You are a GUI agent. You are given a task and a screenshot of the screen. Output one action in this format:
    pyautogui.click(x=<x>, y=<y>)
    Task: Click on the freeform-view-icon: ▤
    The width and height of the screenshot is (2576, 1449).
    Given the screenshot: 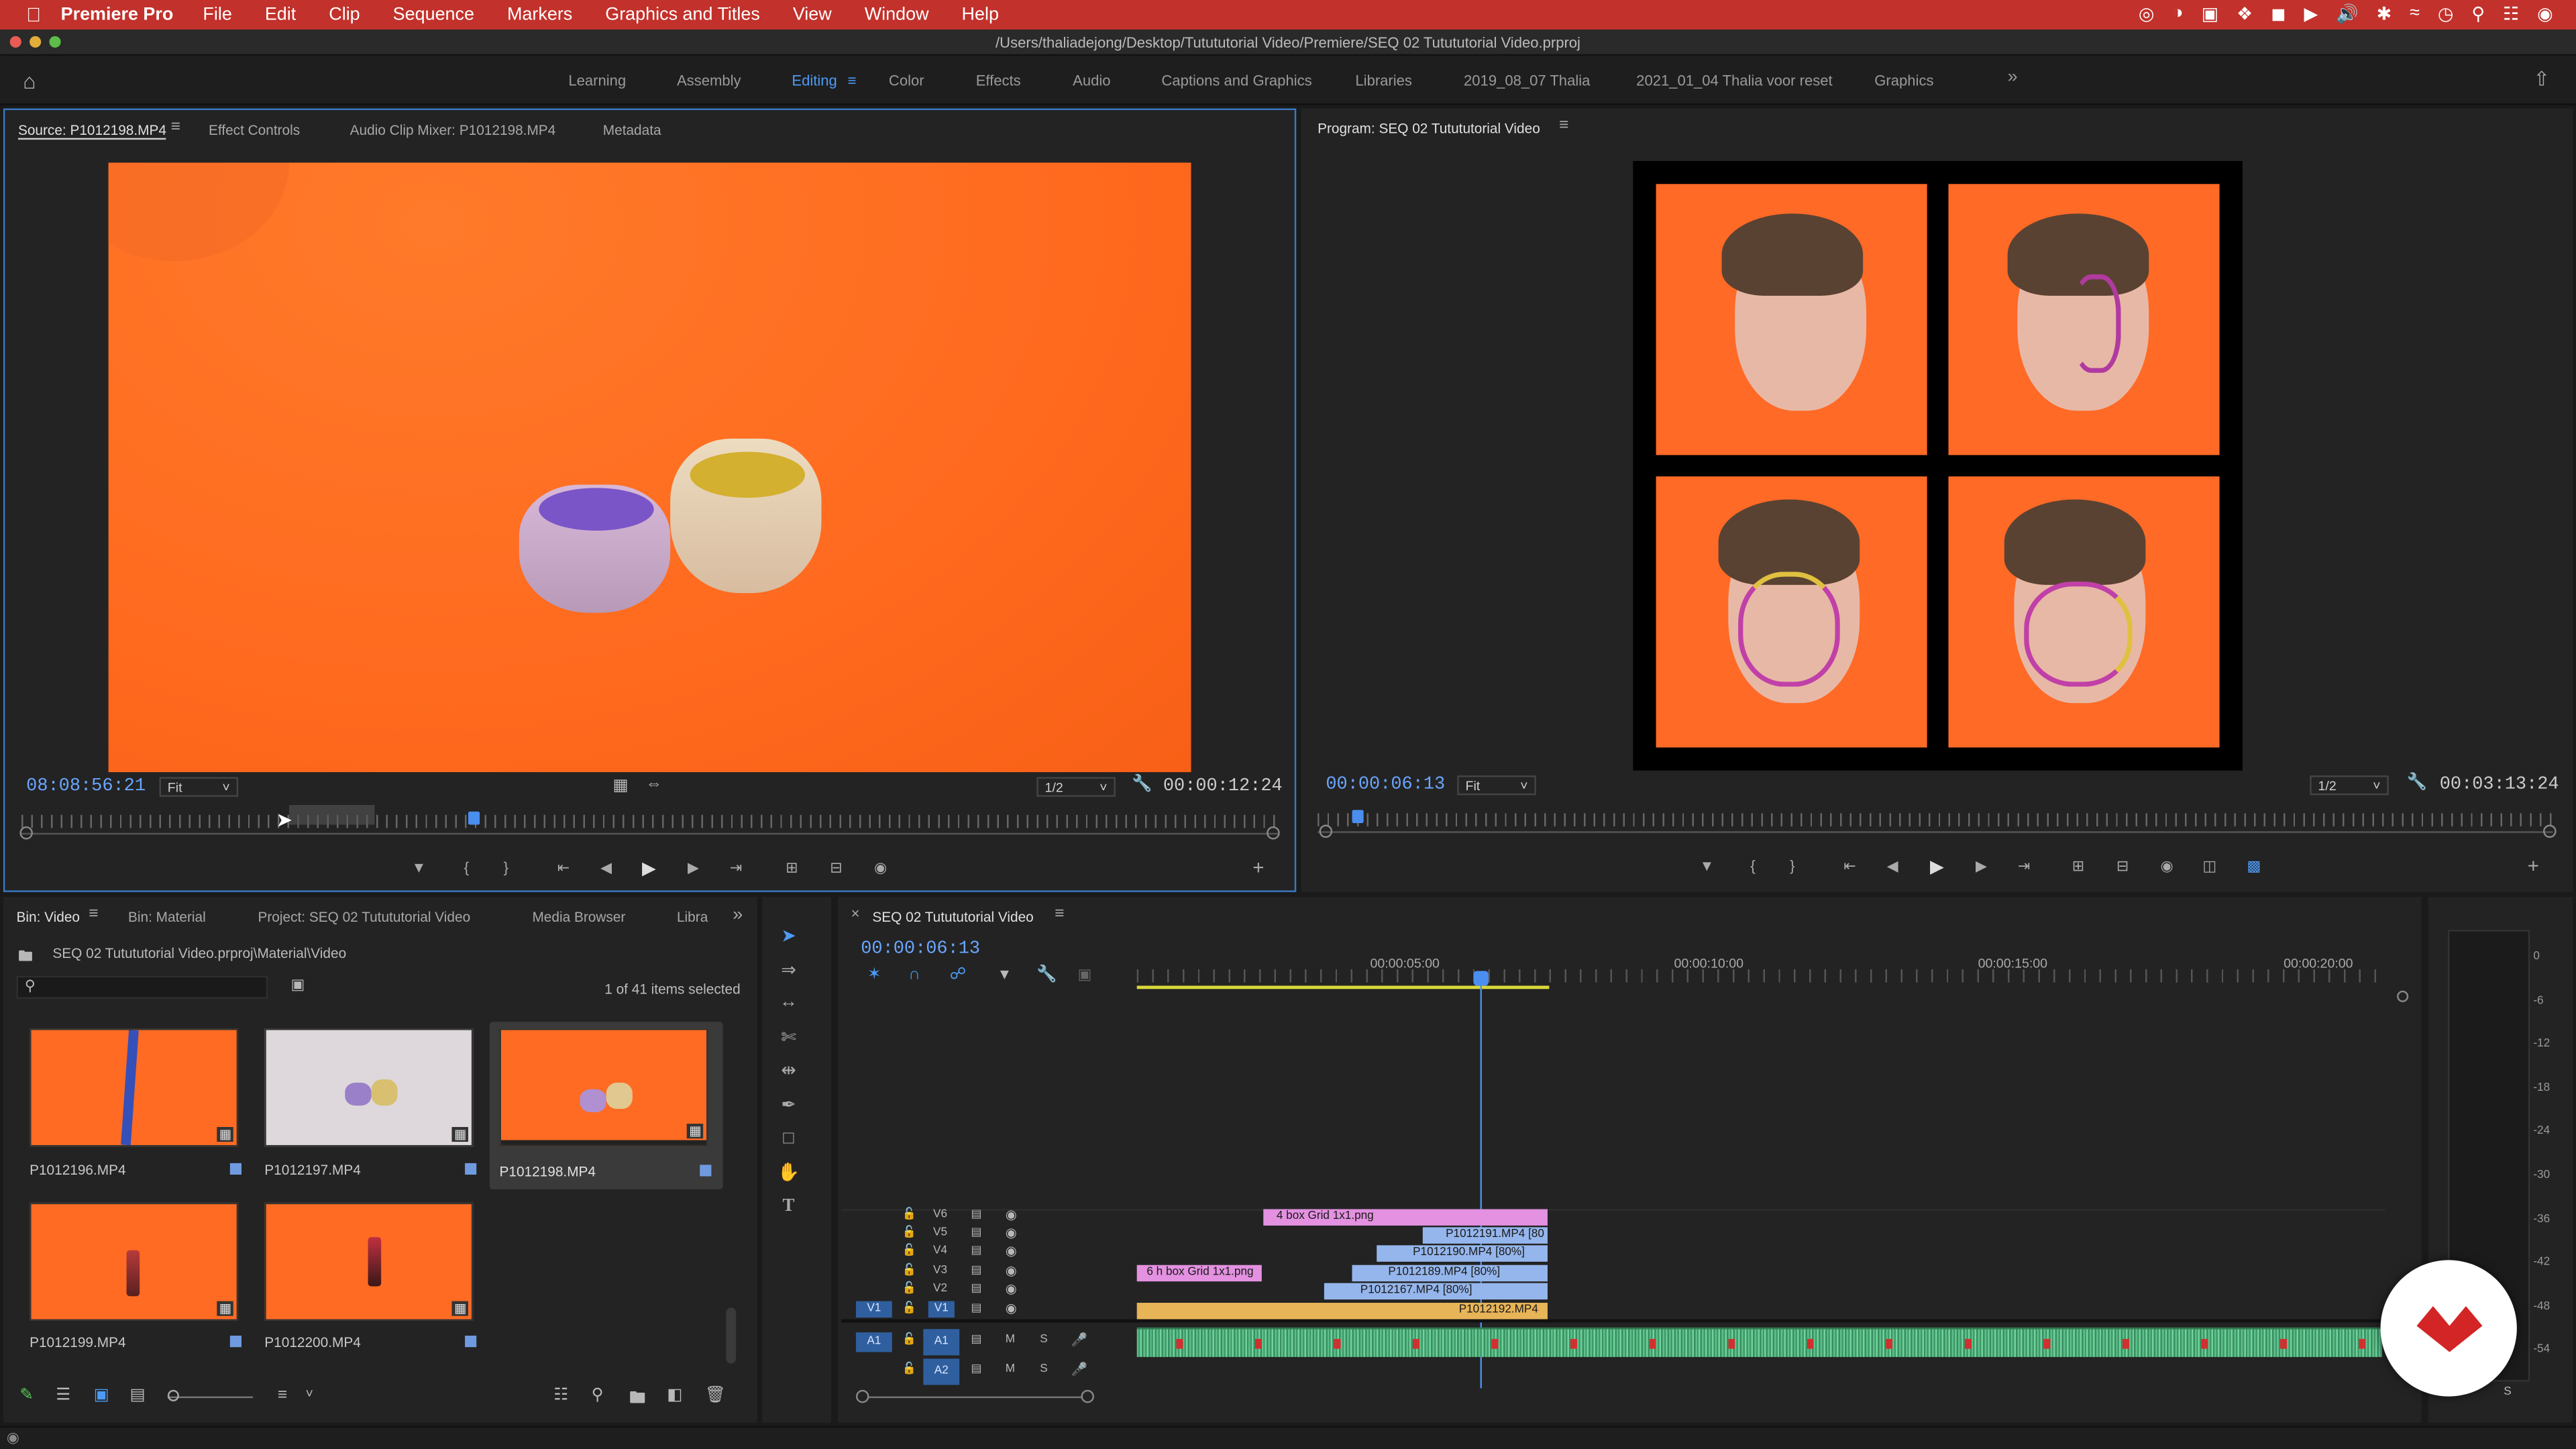 What is the action you would take?
    pyautogui.click(x=137, y=1396)
    